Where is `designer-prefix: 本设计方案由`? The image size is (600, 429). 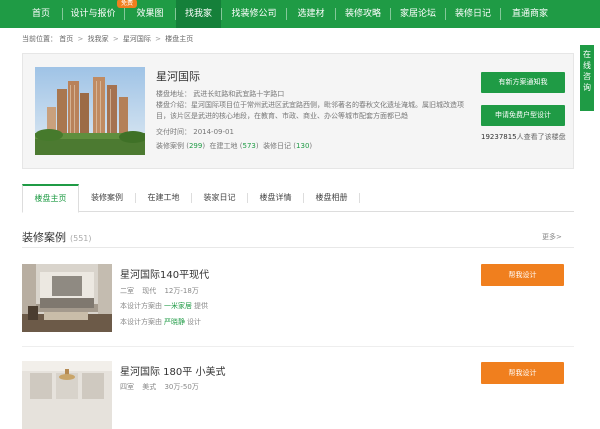
designer-prefix: 本设计方案由 is located at coordinates (141, 322).